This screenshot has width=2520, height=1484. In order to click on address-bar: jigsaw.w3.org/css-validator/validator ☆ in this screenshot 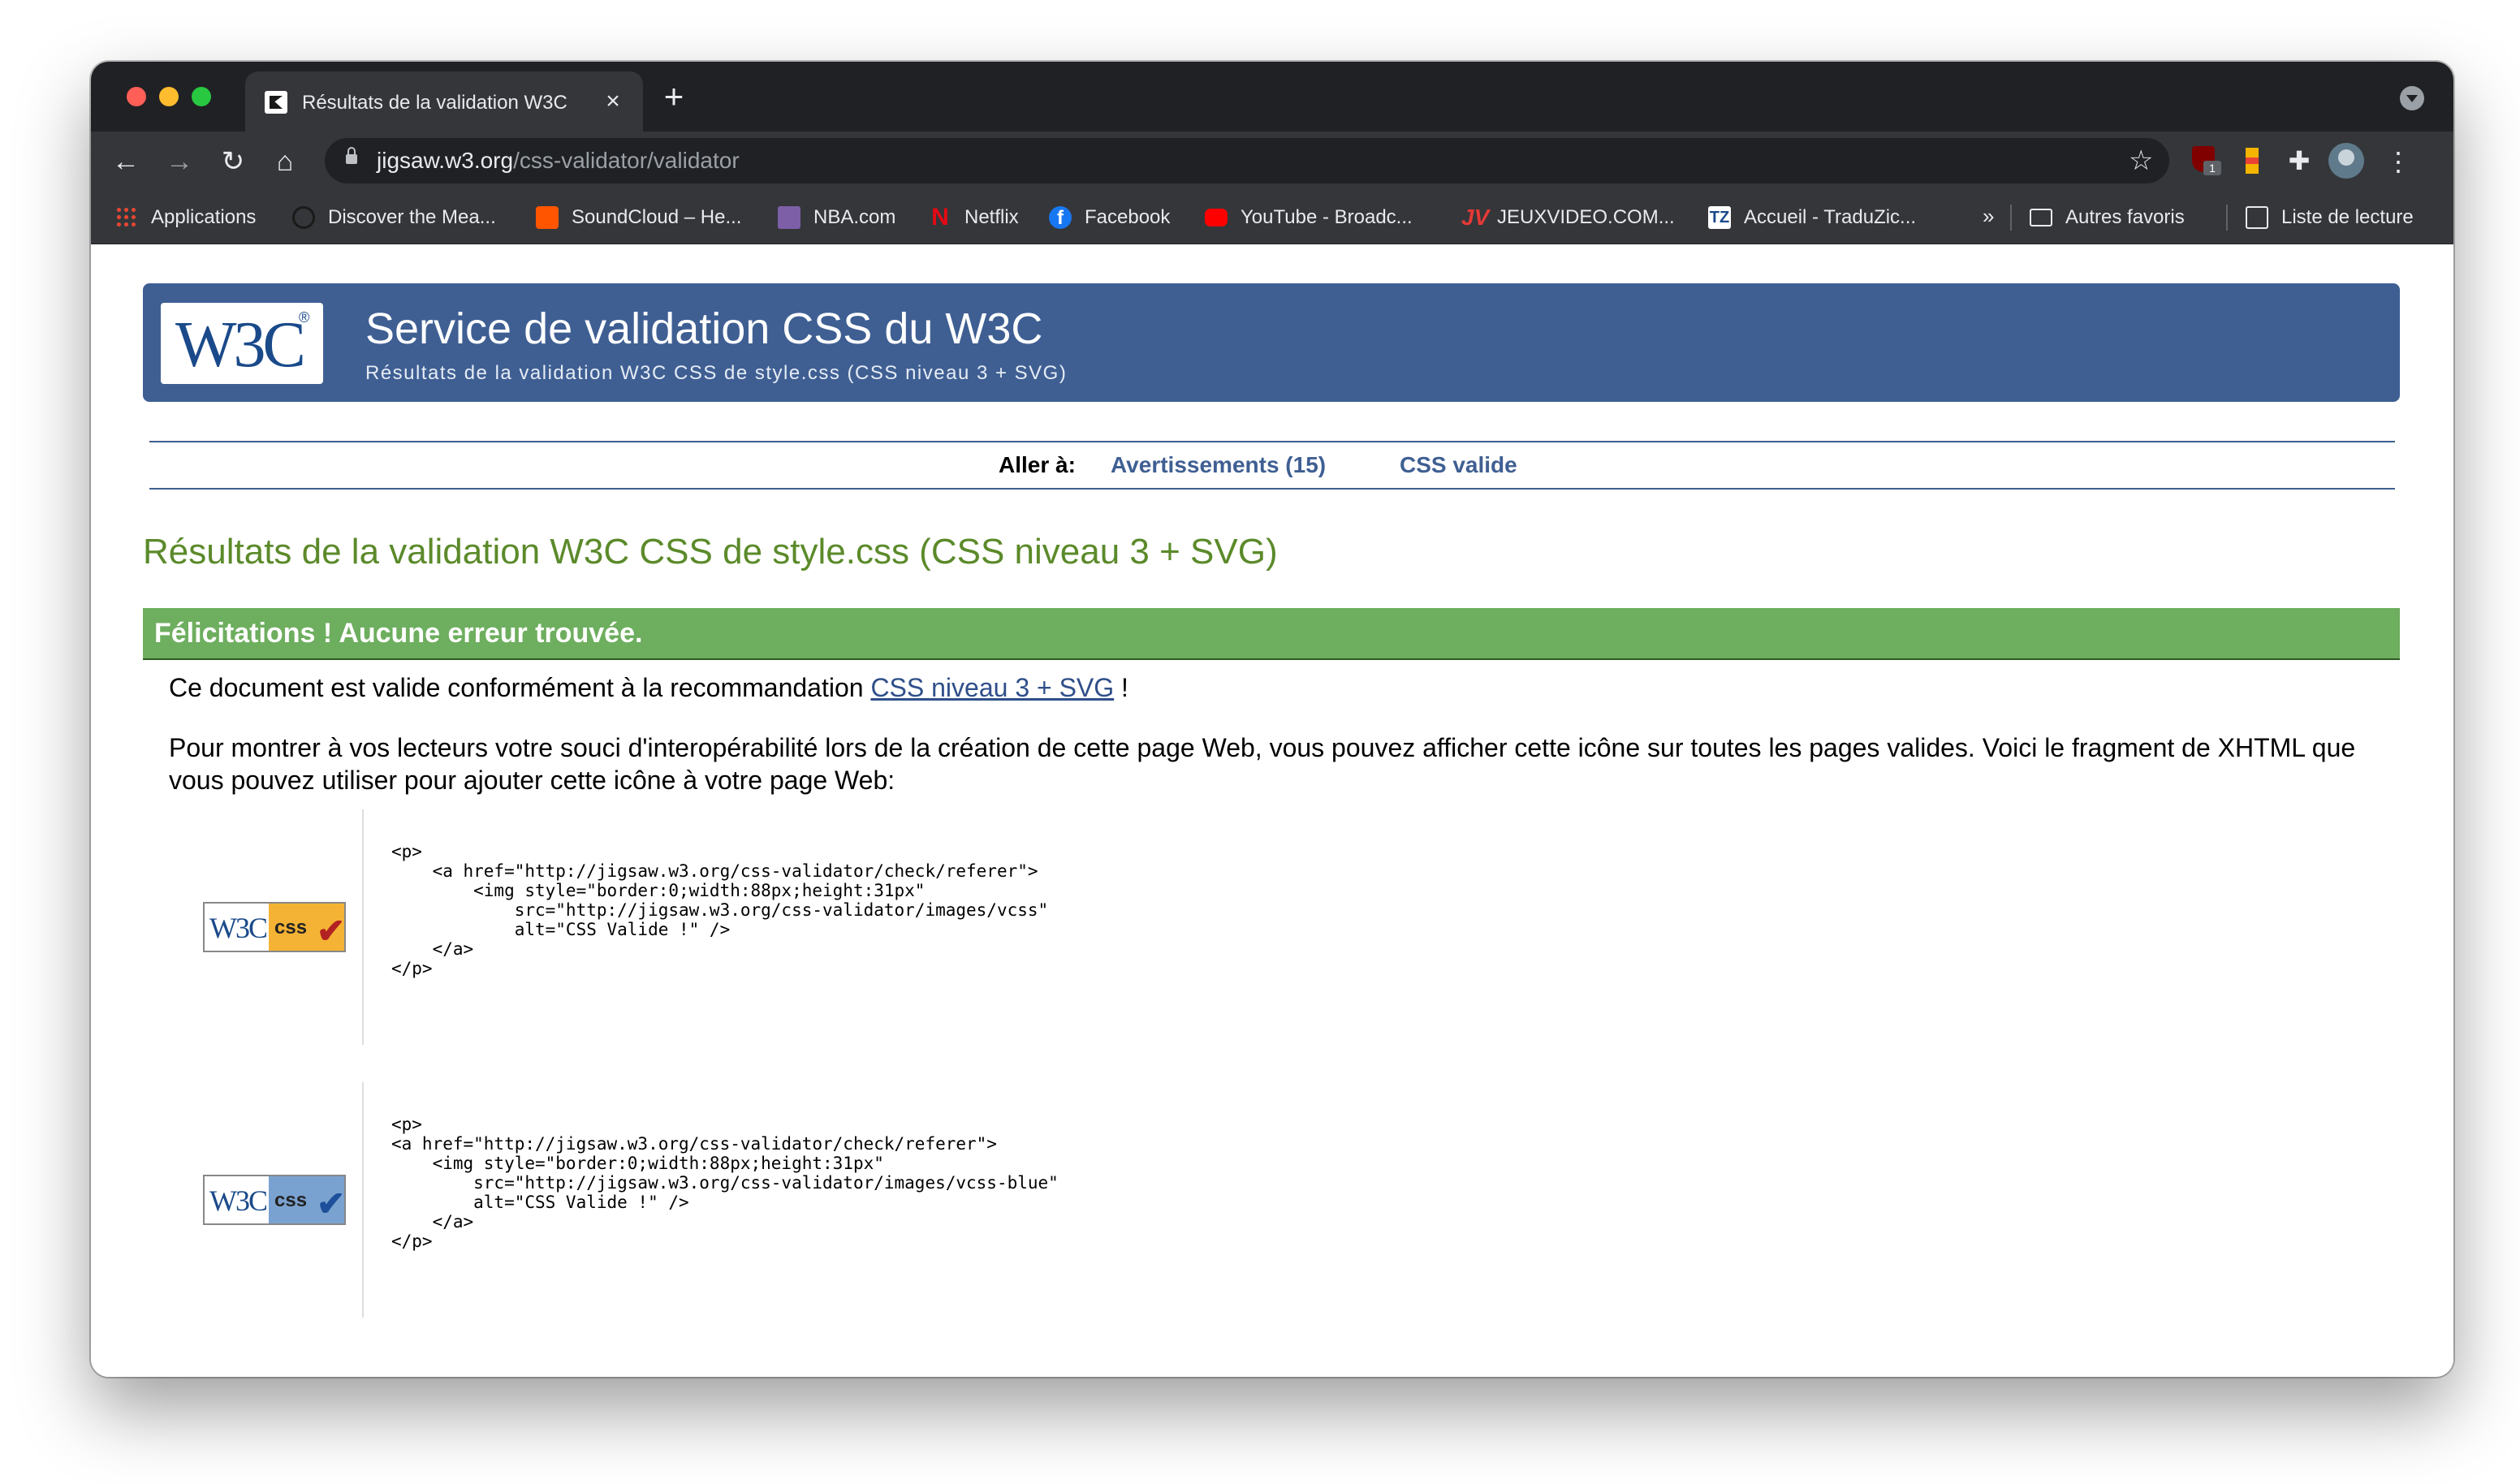, I will do `click(1247, 160)`.